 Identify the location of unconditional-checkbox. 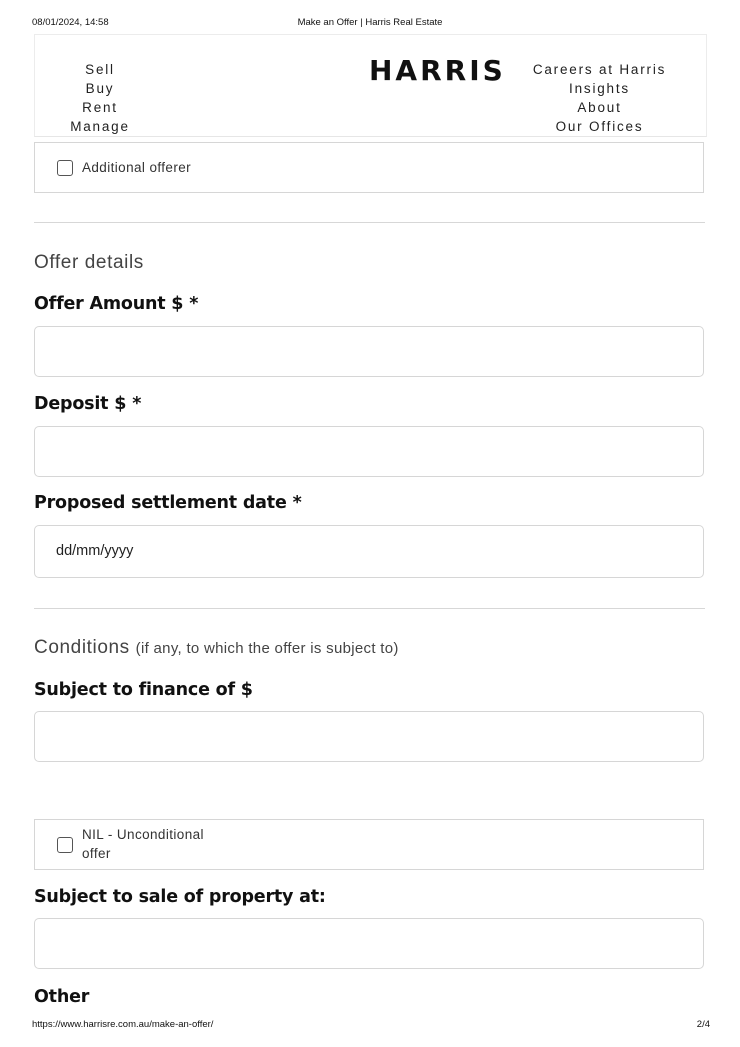
(65, 845).